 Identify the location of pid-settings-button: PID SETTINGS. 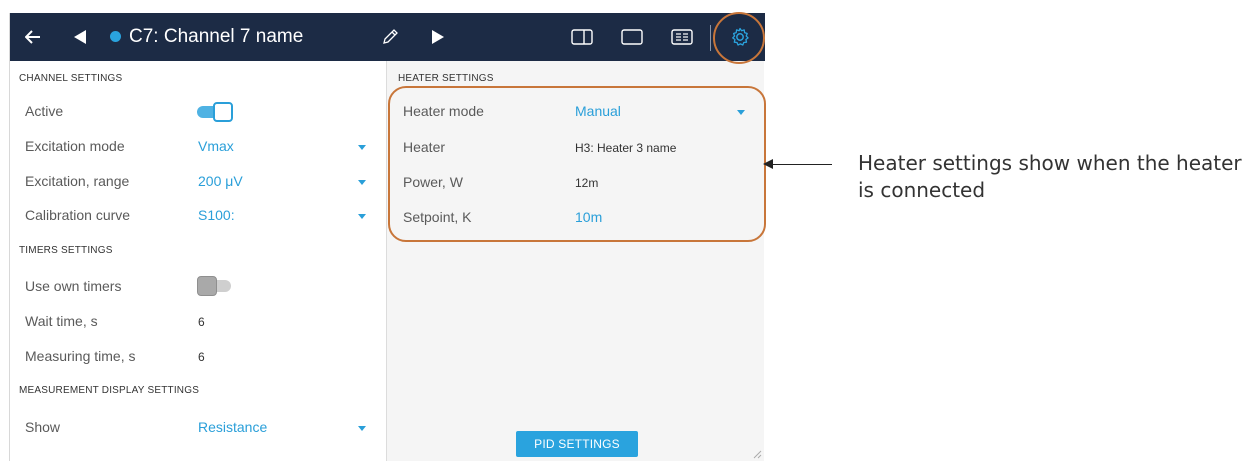
(577, 444).